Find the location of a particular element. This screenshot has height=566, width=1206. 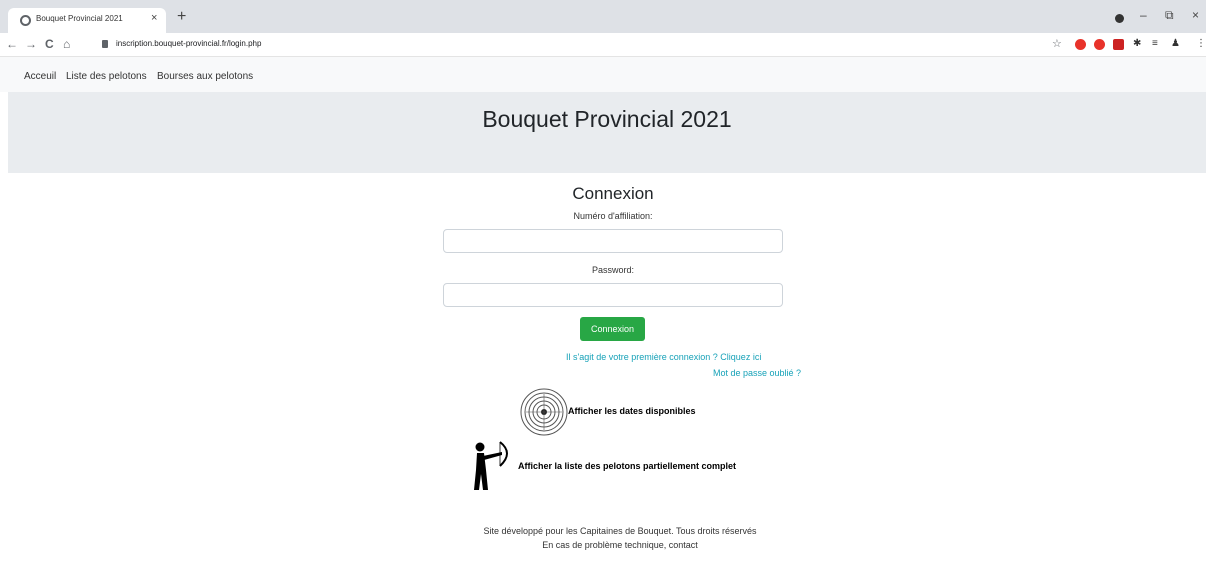

footer-contact: En cas de problème technique, contact is located at coordinates (620, 545).